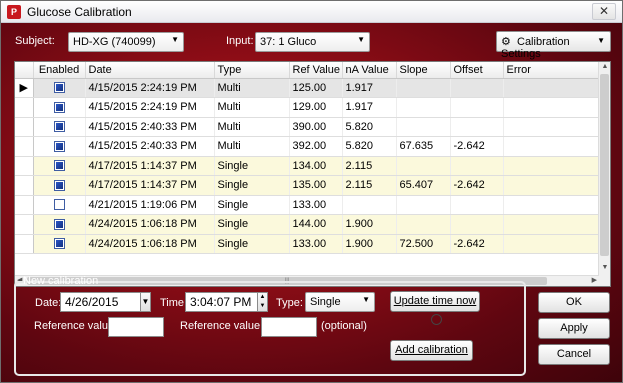  I want to click on scroll-up-icon: ▲, so click(605, 68).